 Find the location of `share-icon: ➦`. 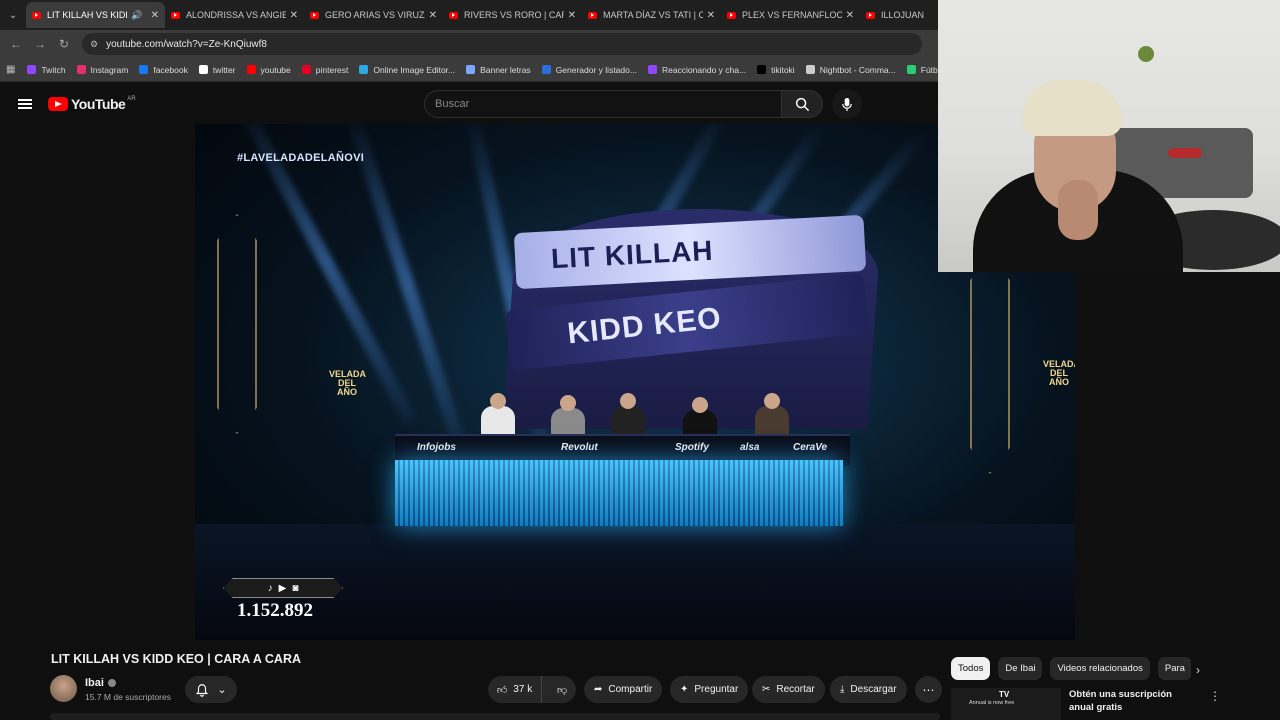

share-icon: ➦ is located at coordinates (598, 689).